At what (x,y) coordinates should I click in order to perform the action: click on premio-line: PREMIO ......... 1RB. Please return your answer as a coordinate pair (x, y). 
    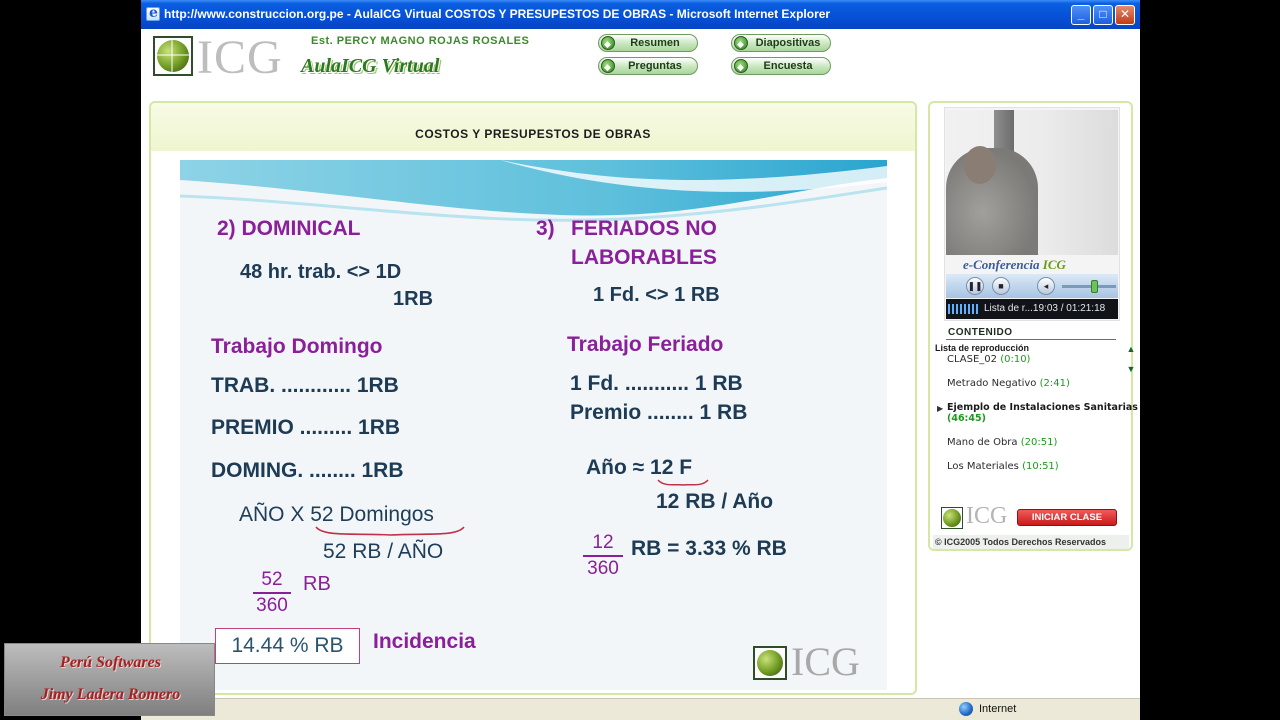
    Looking at the image, I should click on (306, 427).